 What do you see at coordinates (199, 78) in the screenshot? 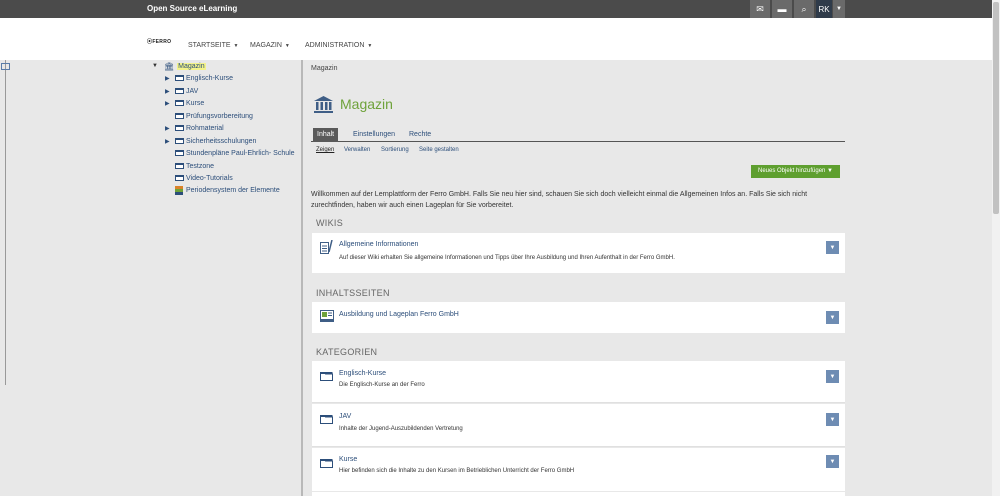
I see `tree-item-englisch-kurse: ▶ Englisch-Kurse` at bounding box center [199, 78].